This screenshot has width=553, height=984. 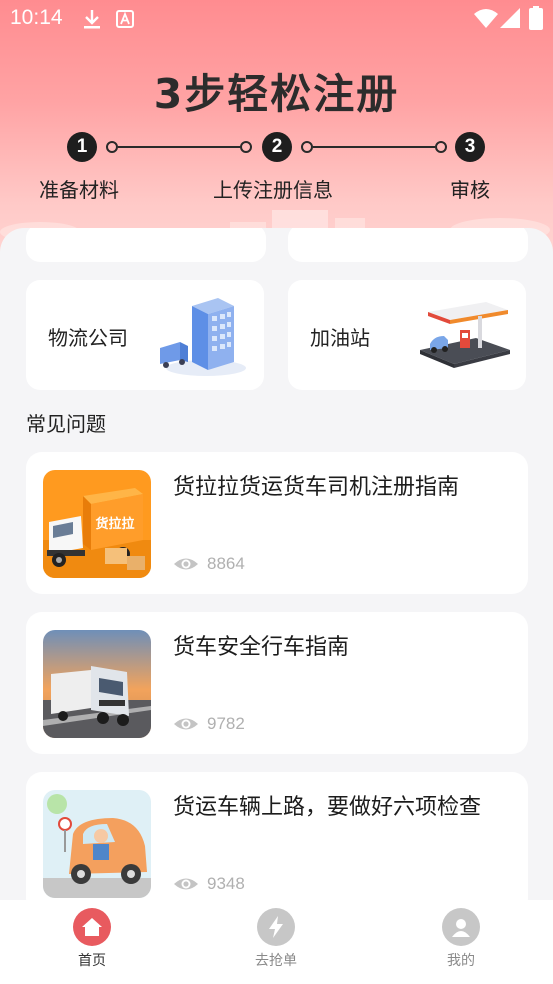 I want to click on tab-label: 去抢单, so click(x=276, y=961).